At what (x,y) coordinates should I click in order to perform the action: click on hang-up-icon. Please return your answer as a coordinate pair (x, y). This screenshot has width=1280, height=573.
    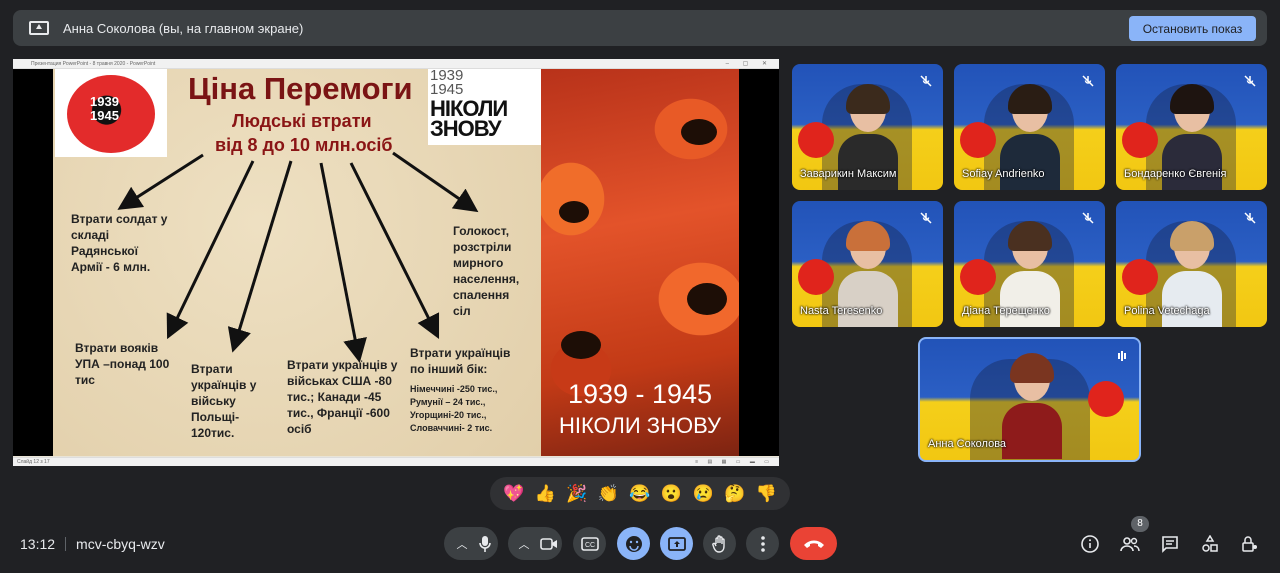
    Looking at the image, I should click on (814, 544).